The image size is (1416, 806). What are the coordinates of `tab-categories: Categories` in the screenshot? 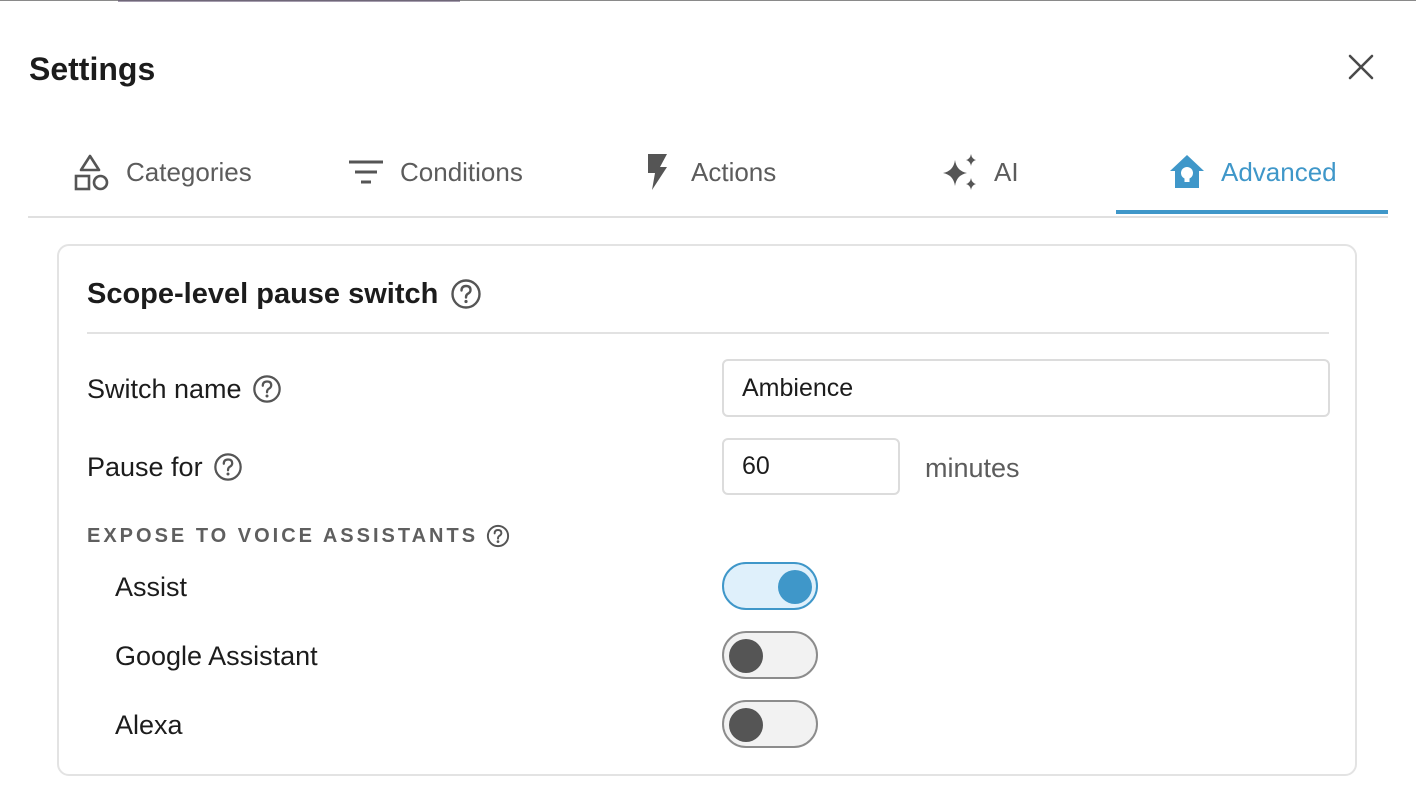 It's located at (162, 172).